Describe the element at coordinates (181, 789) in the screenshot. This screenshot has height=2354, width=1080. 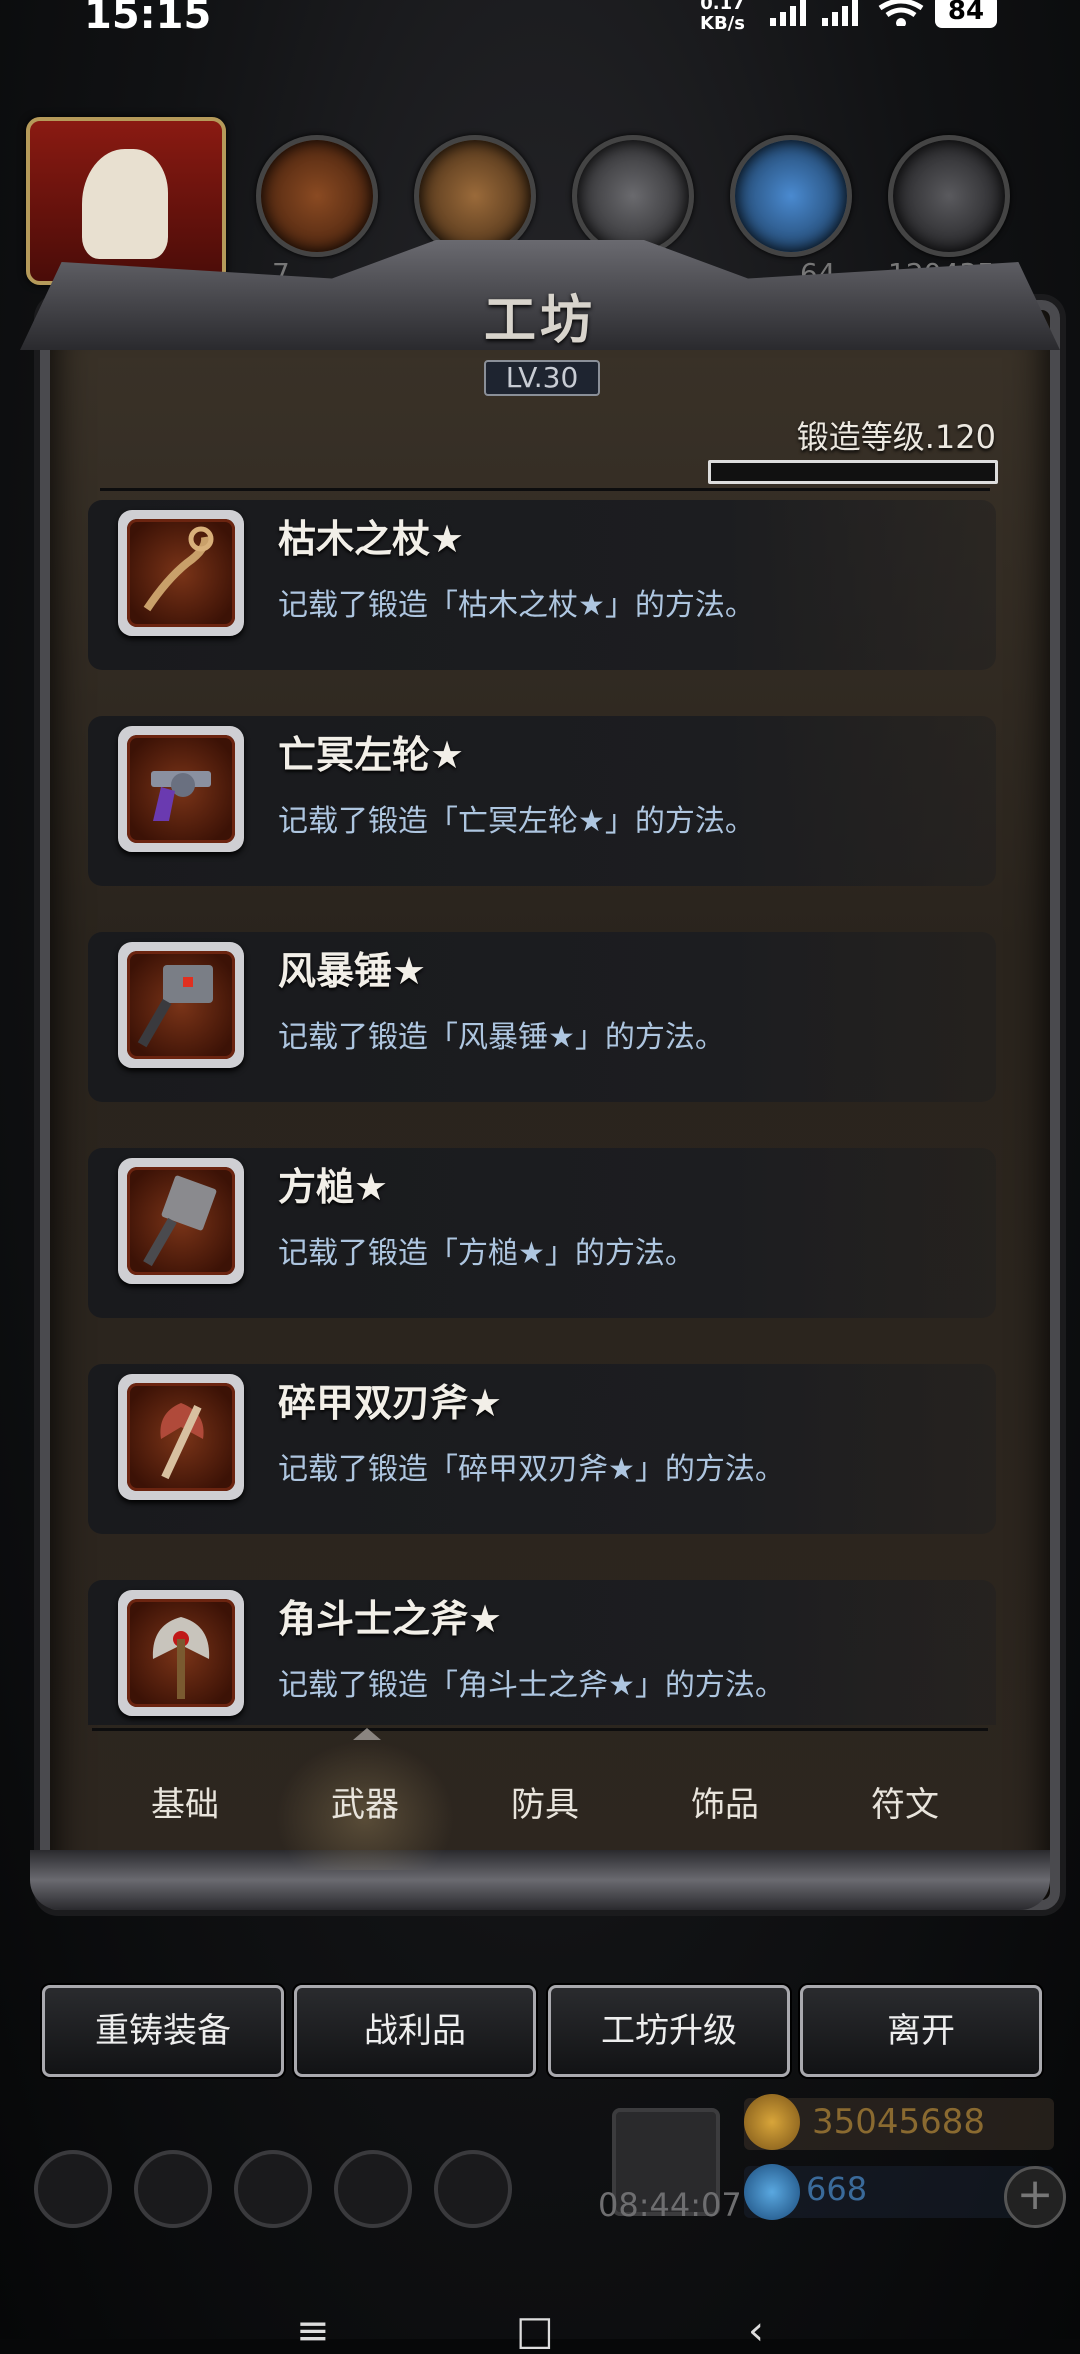
I see `revolver-icon` at that location.